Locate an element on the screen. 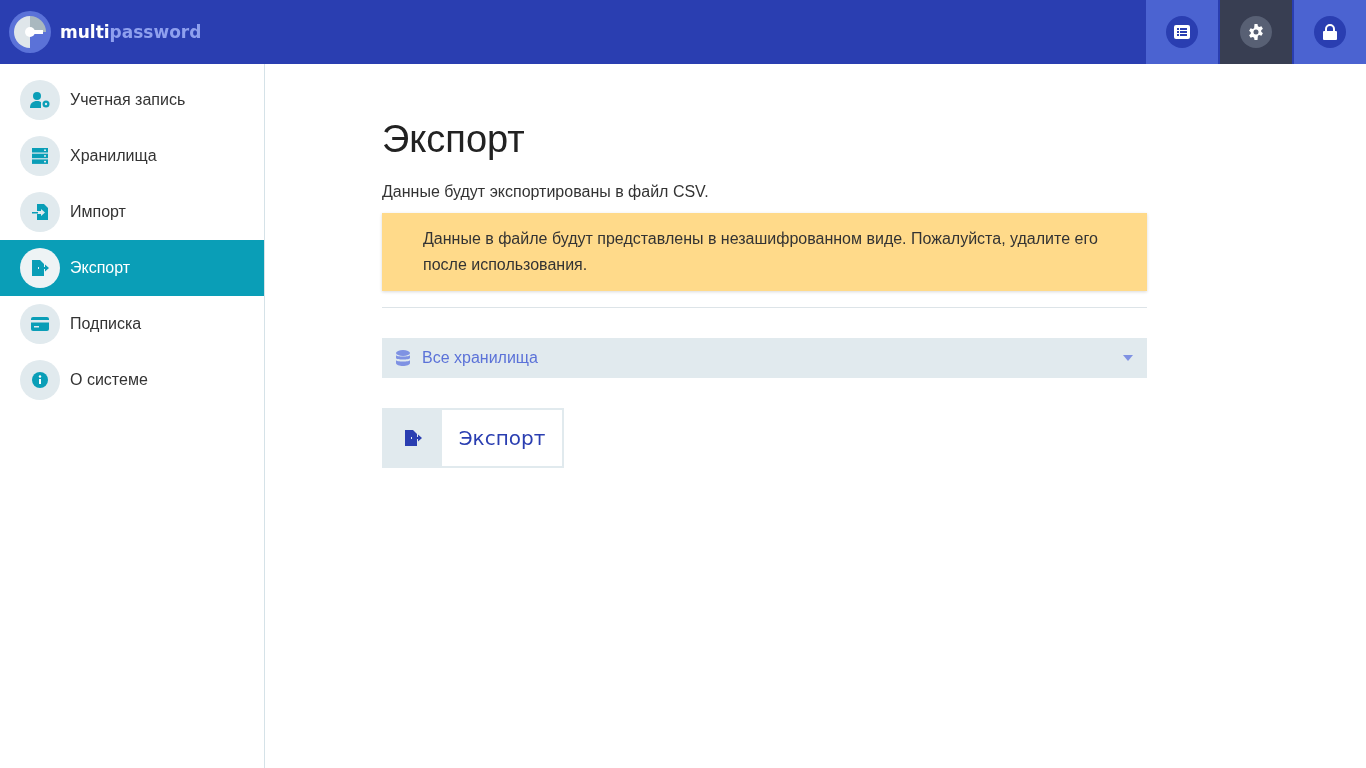 The image size is (1366, 768). sidebar-item: О системе is located at coordinates (132, 380).